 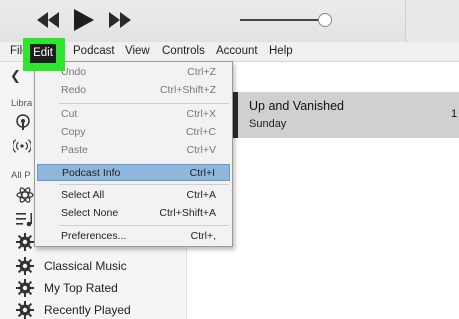 I want to click on rewind-icon, so click(x=48, y=20).